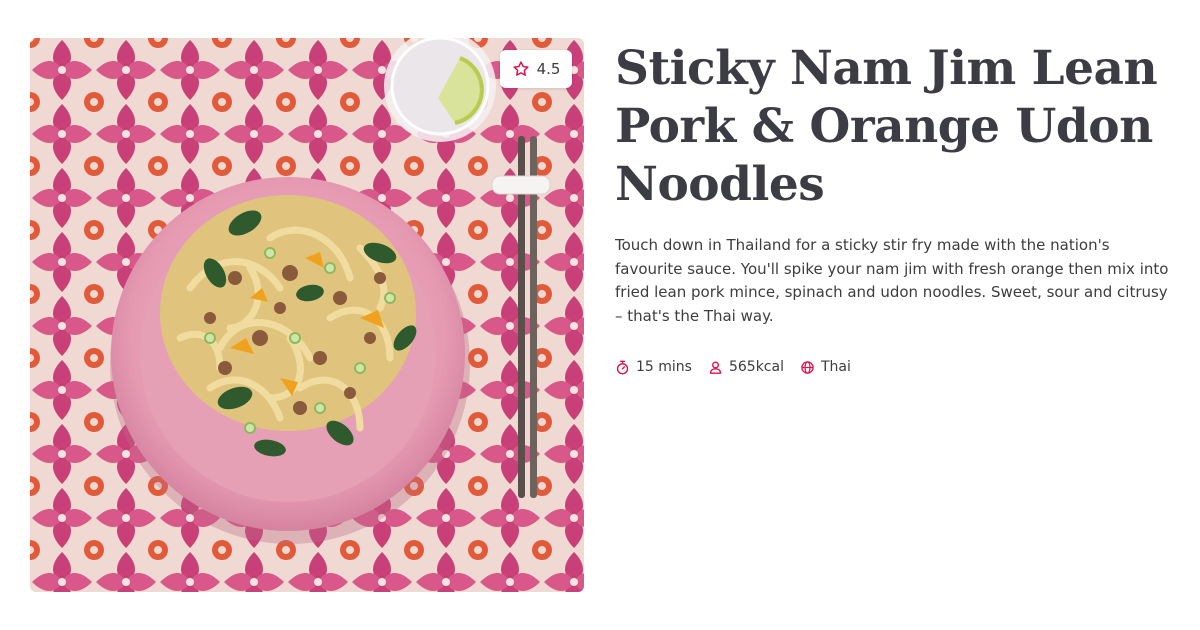 The width and height of the screenshot is (1200, 630). Describe the element at coordinates (521, 69) in the screenshot. I see `star-icon` at that location.